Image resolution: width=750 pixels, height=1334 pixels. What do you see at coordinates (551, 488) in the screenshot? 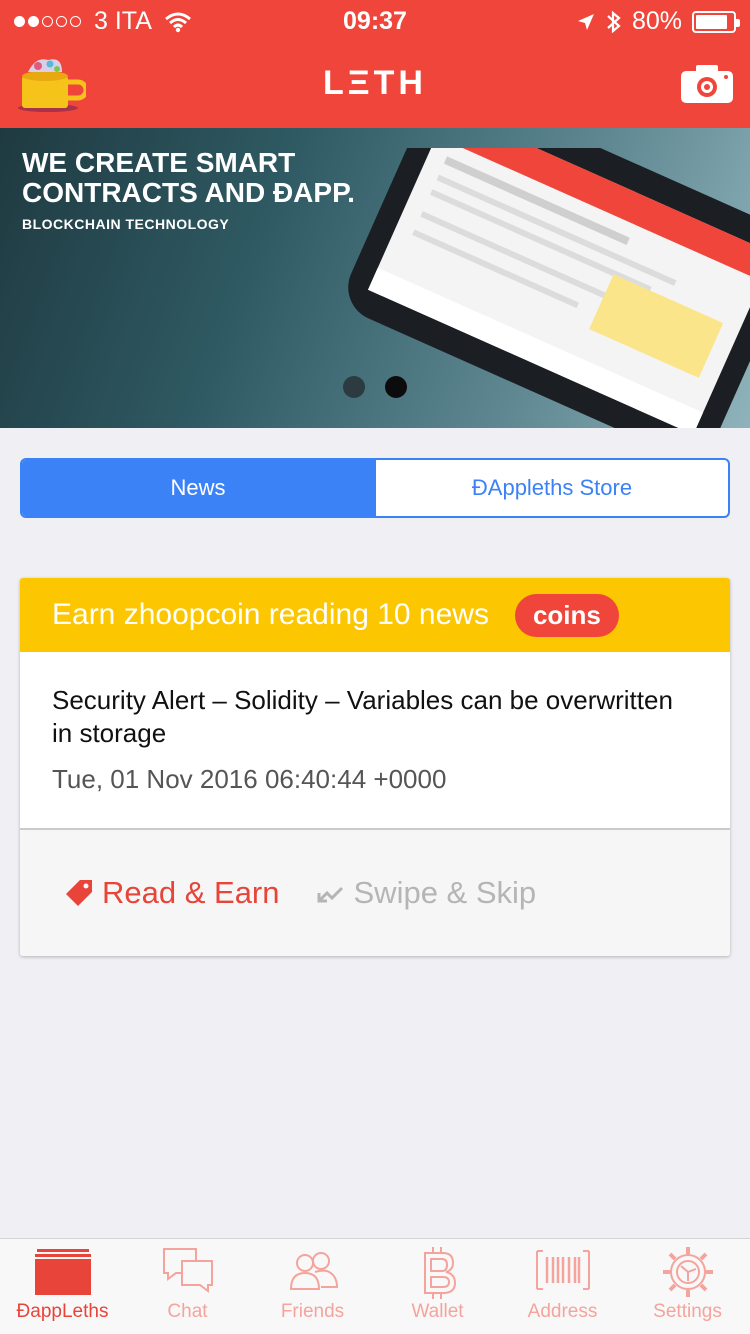
I see `tab-dappleths-store: ĐAppleths Store` at bounding box center [551, 488].